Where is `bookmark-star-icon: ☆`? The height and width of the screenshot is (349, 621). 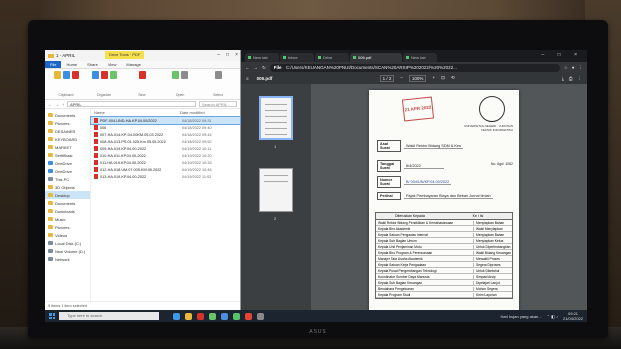
bookmark-star-icon: ☆ is located at coordinates (566, 68).